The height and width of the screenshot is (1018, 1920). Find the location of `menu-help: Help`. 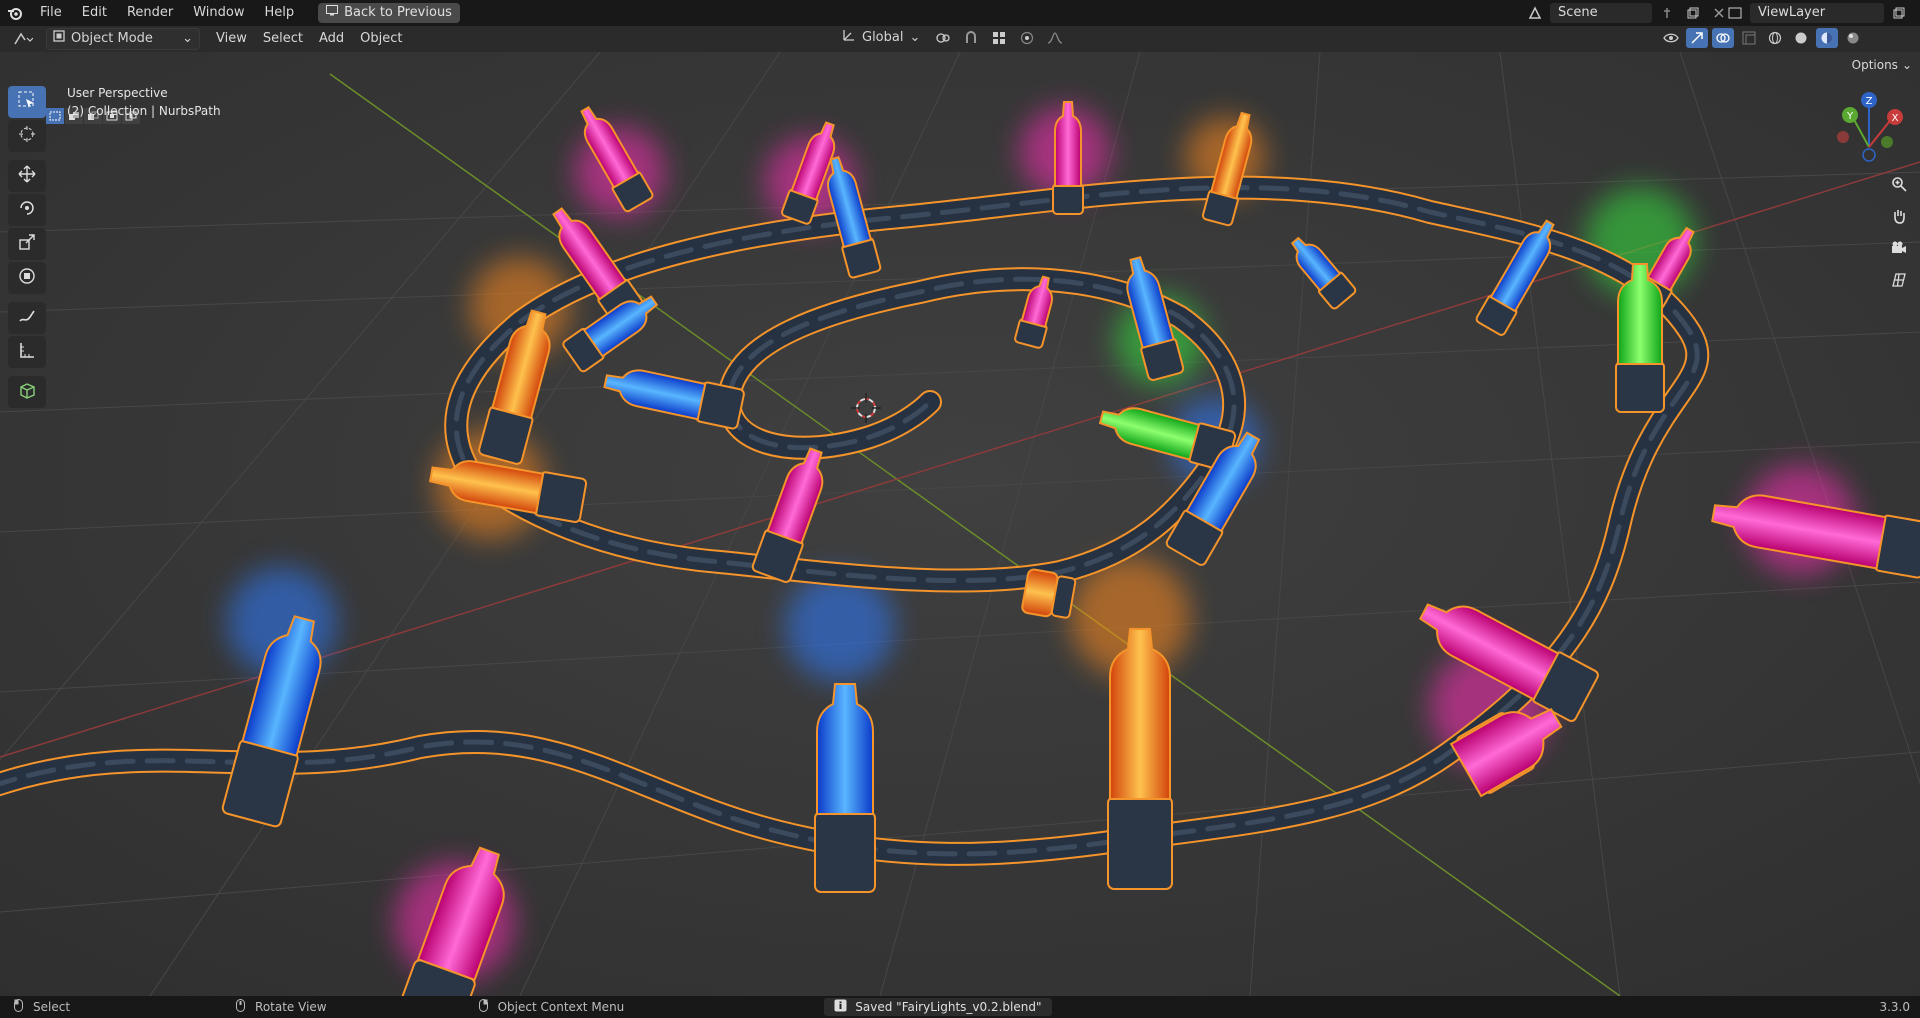

menu-help: Help is located at coordinates (280, 13).